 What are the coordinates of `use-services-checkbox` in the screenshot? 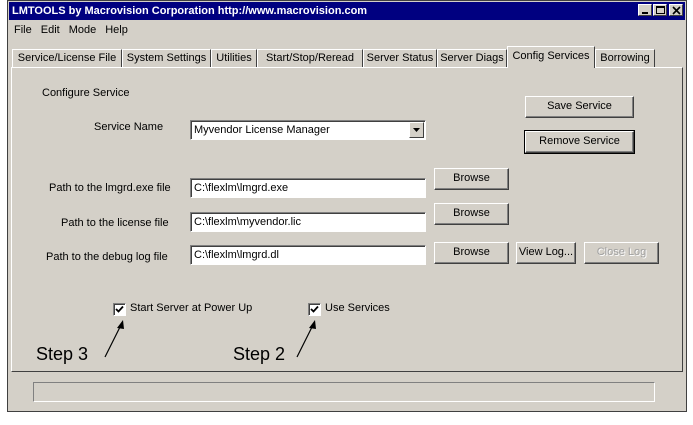 It's located at (314, 309).